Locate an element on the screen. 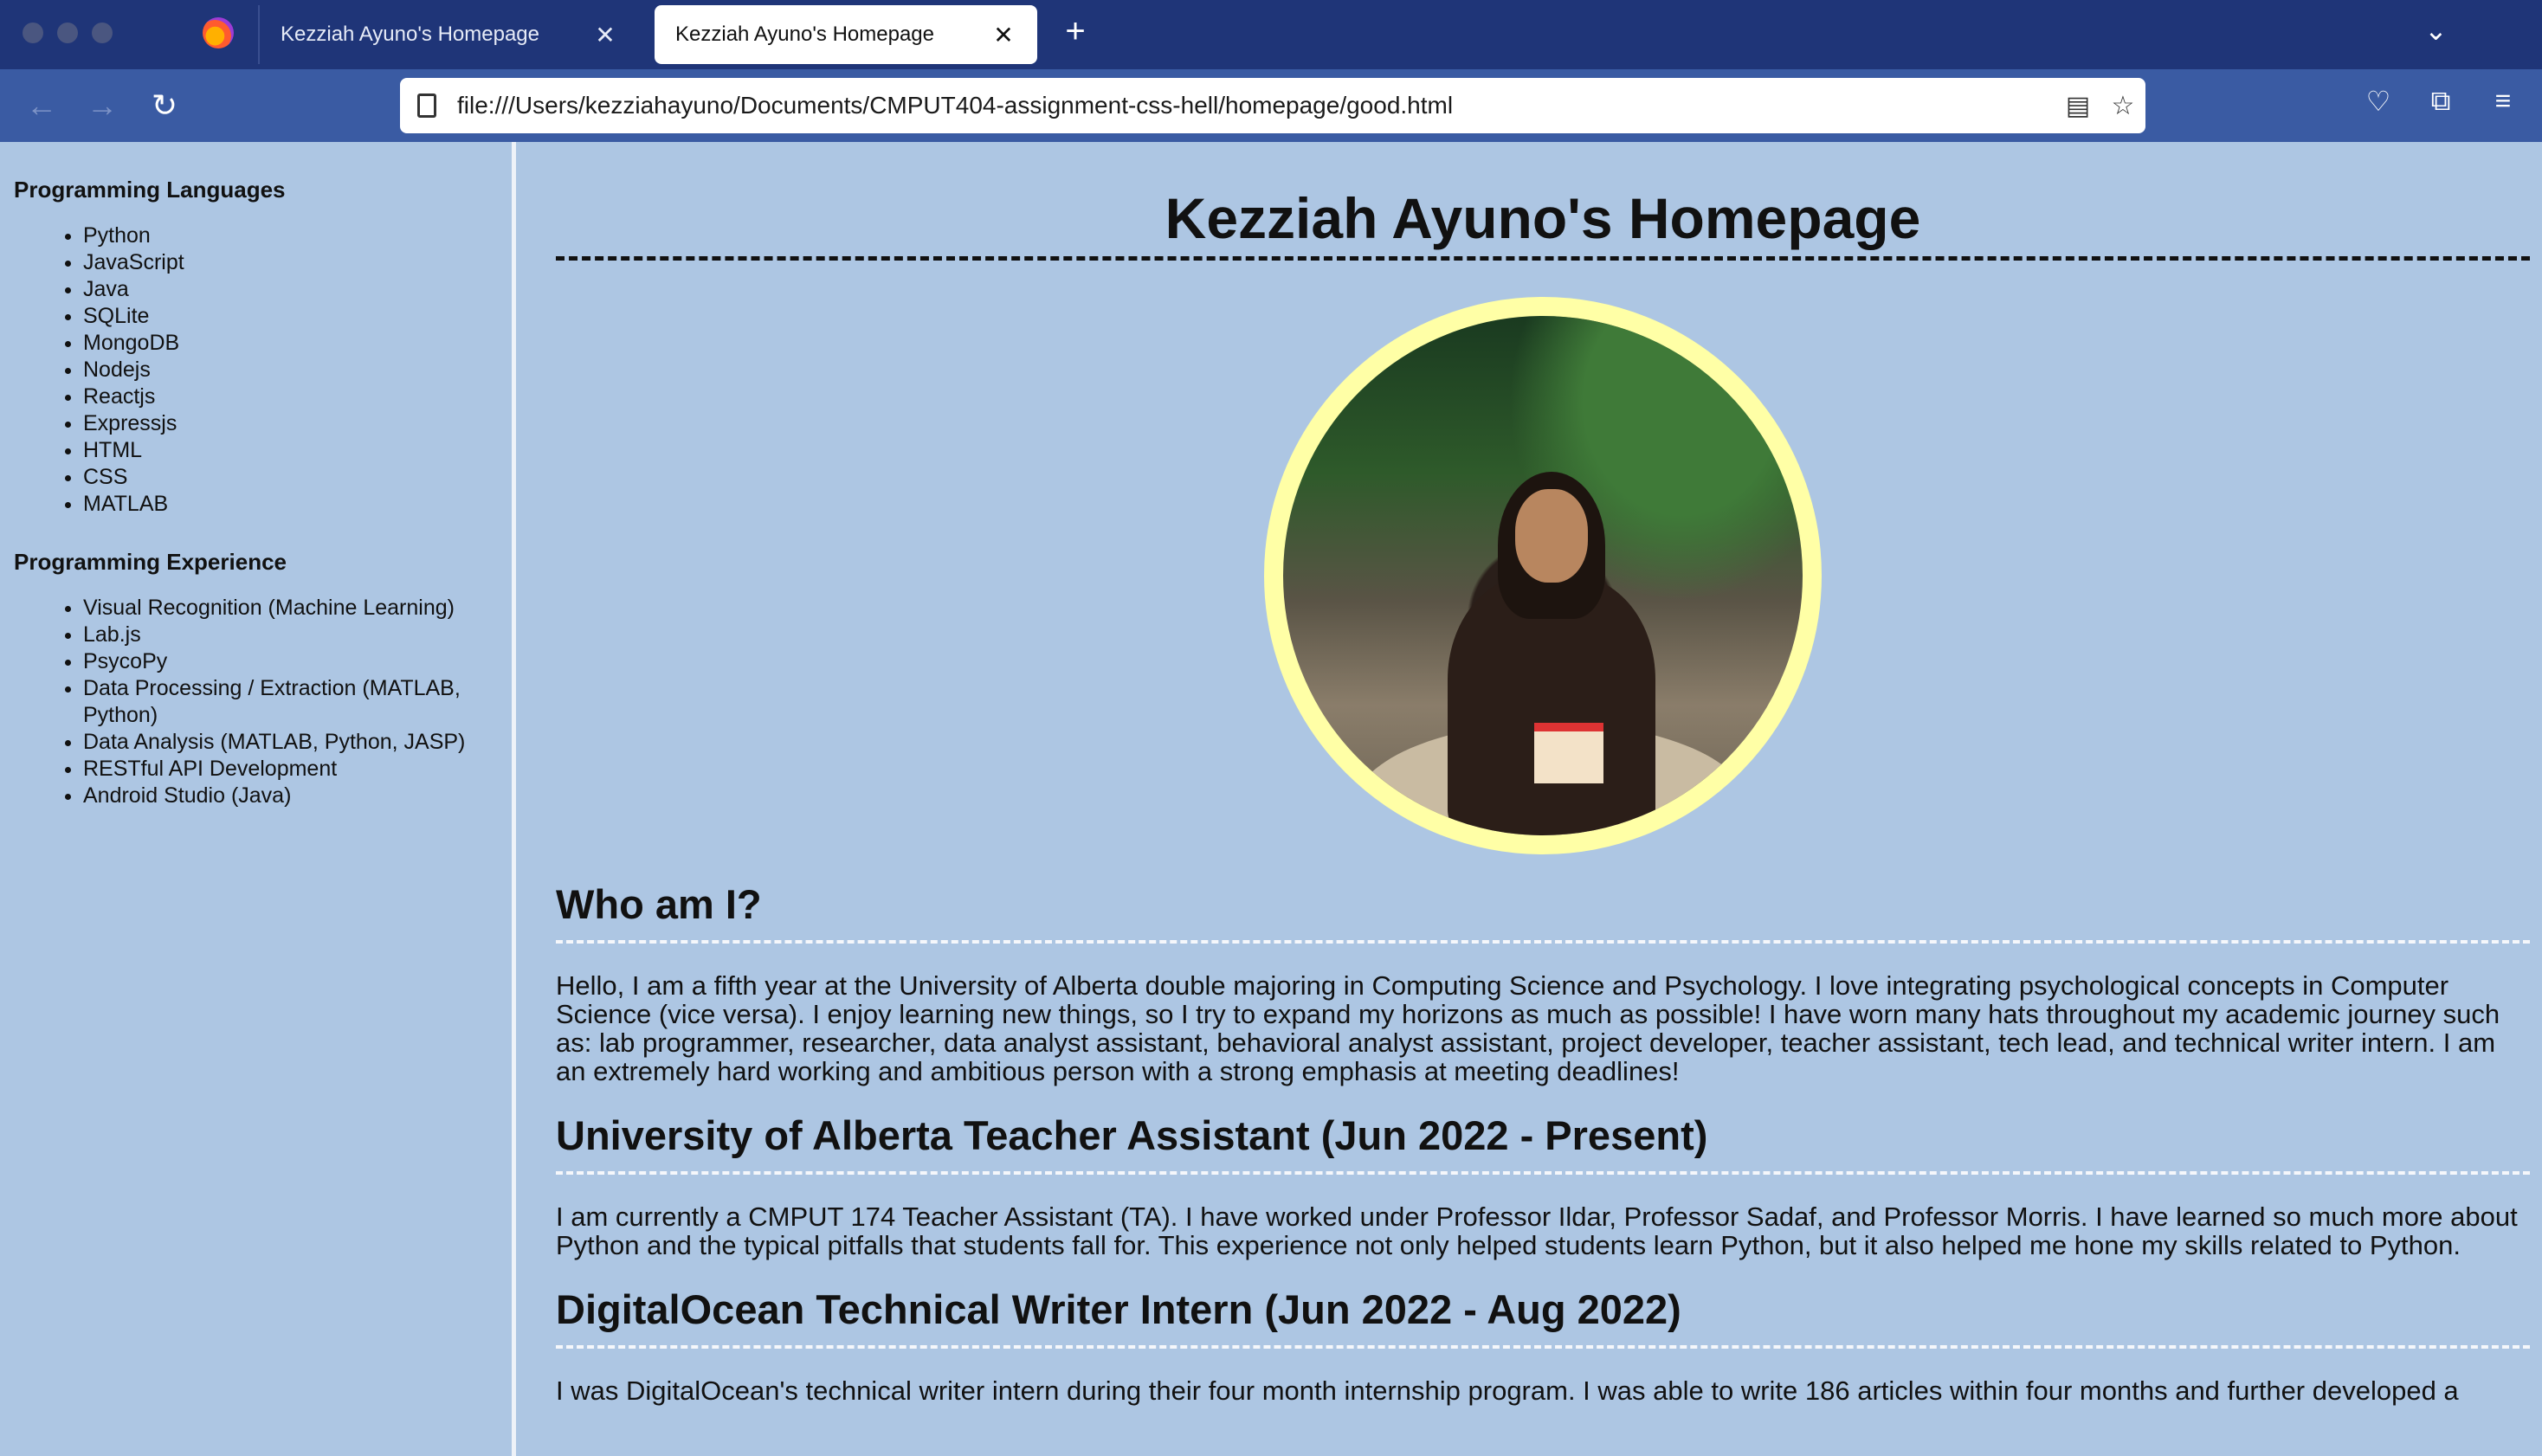 The image size is (2542, 1456). section-heading-who-am-i: Who am I? is located at coordinates (1543, 912).